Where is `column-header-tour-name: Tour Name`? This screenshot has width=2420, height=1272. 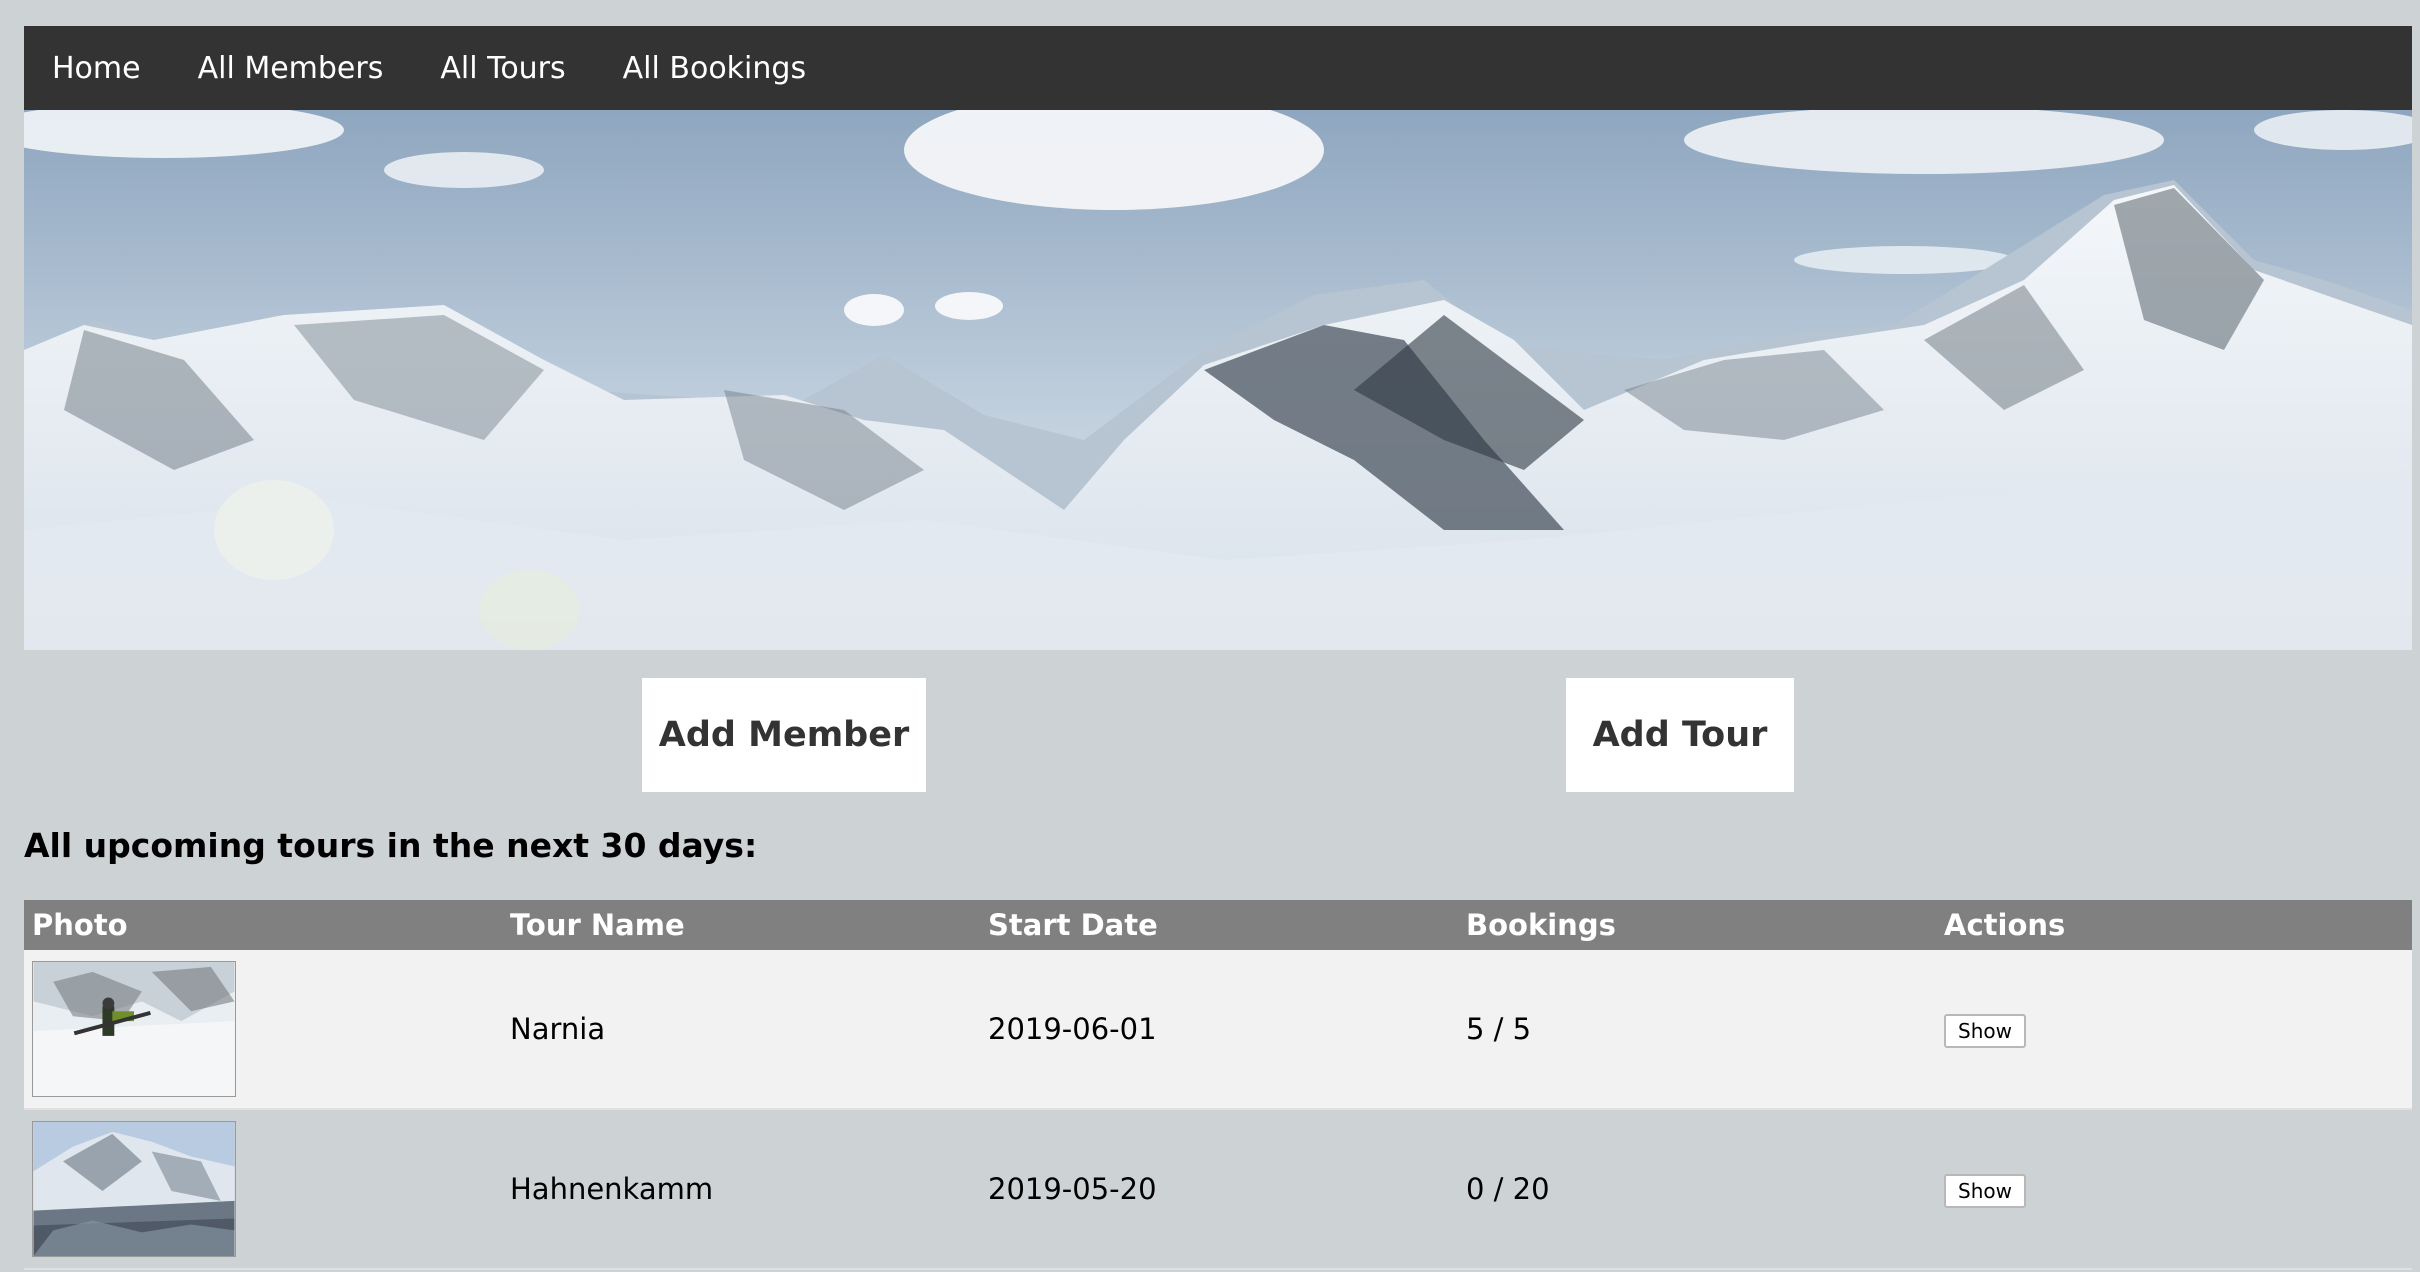
column-header-tour-name: Tour Name is located at coordinates (597, 925).